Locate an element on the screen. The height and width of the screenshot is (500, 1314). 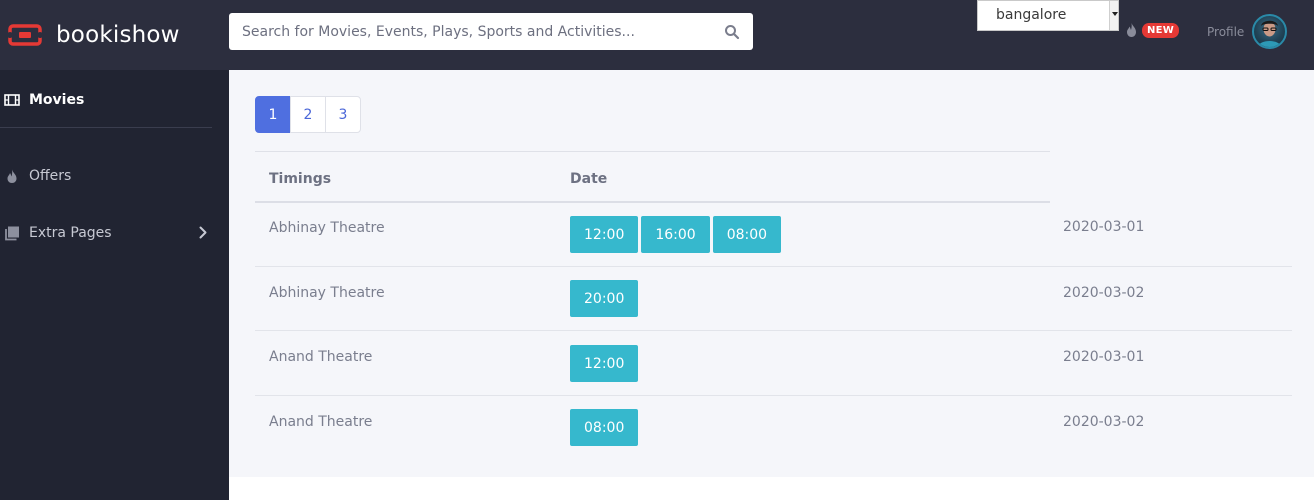
sidebar-item-movies: Movies is located at coordinates (114, 100).